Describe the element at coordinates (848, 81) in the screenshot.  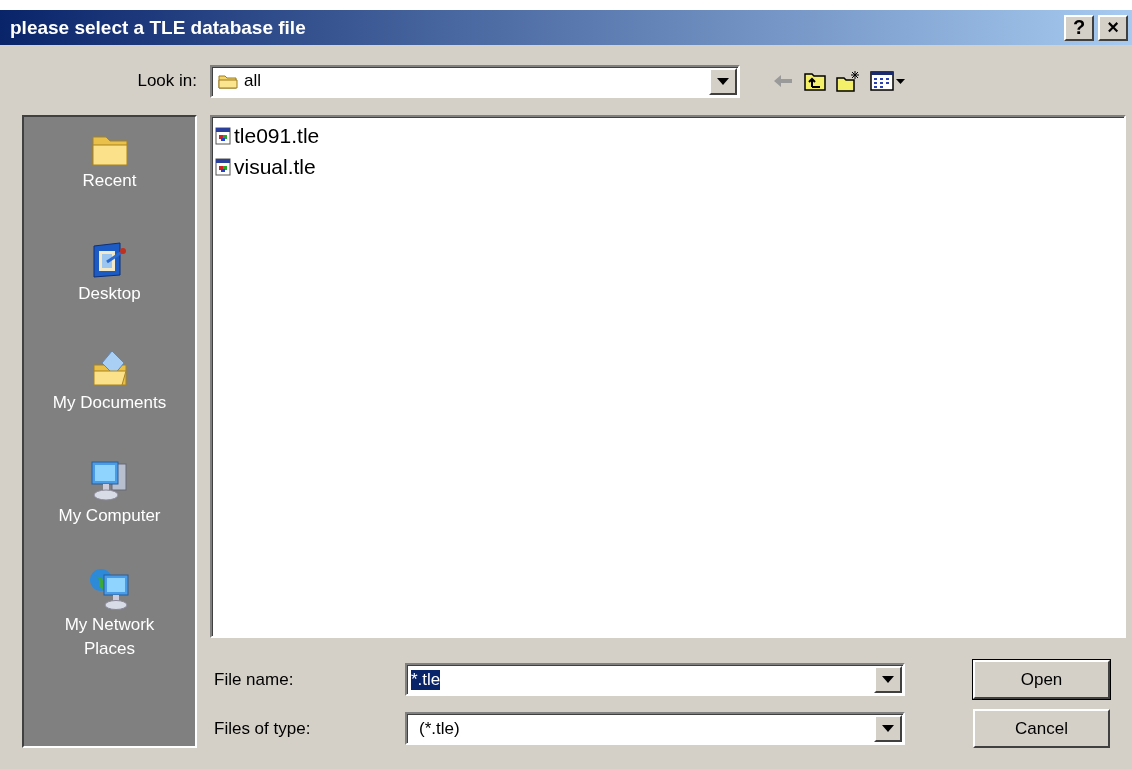
I see `new-folder-icon` at that location.